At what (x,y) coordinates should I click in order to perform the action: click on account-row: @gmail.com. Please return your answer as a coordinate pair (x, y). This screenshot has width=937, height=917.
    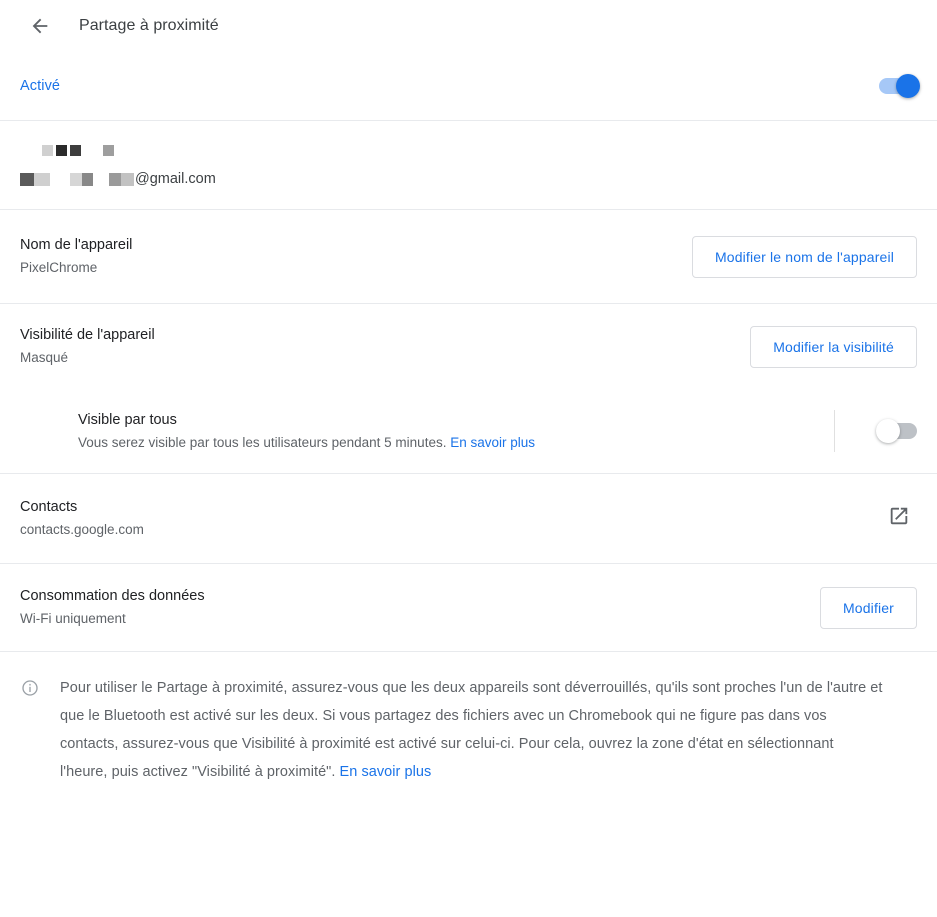
    Looking at the image, I should click on (468, 165).